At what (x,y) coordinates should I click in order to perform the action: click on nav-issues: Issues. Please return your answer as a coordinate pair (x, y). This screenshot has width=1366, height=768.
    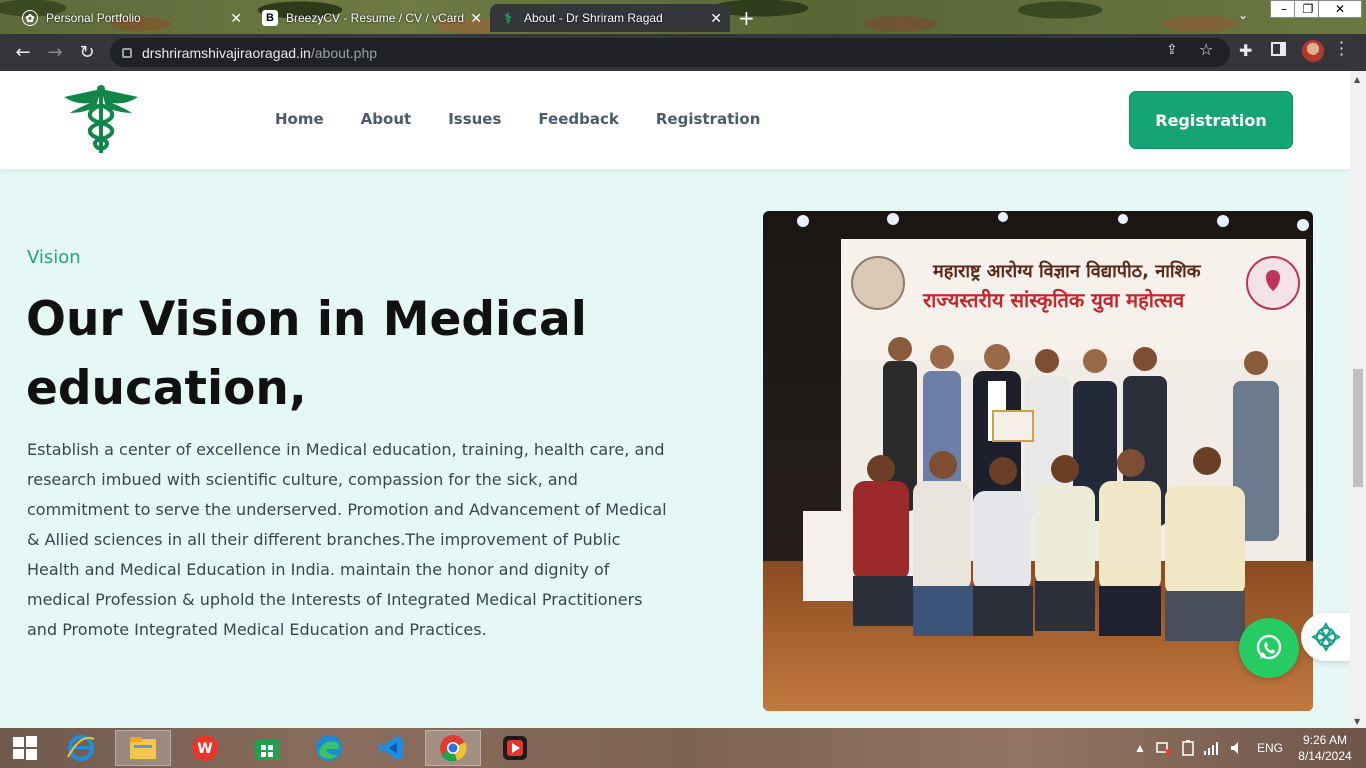
    Looking at the image, I should click on (474, 119).